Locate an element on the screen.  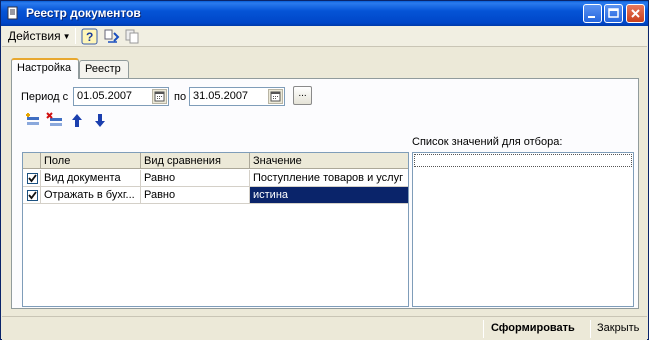
row-value: Поступление товаров и услуг is located at coordinates (329, 178).